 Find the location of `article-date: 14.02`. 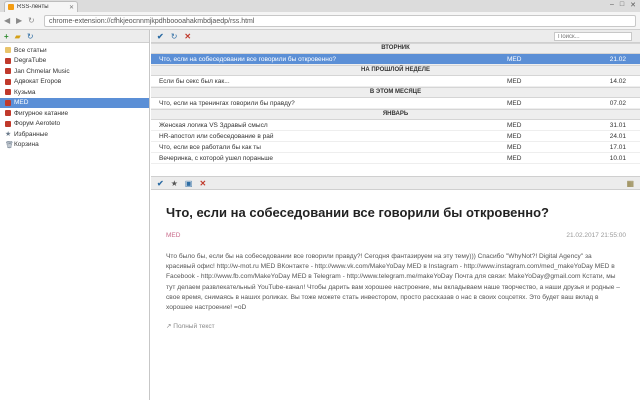

article-date: 14.02 is located at coordinates (617, 81).